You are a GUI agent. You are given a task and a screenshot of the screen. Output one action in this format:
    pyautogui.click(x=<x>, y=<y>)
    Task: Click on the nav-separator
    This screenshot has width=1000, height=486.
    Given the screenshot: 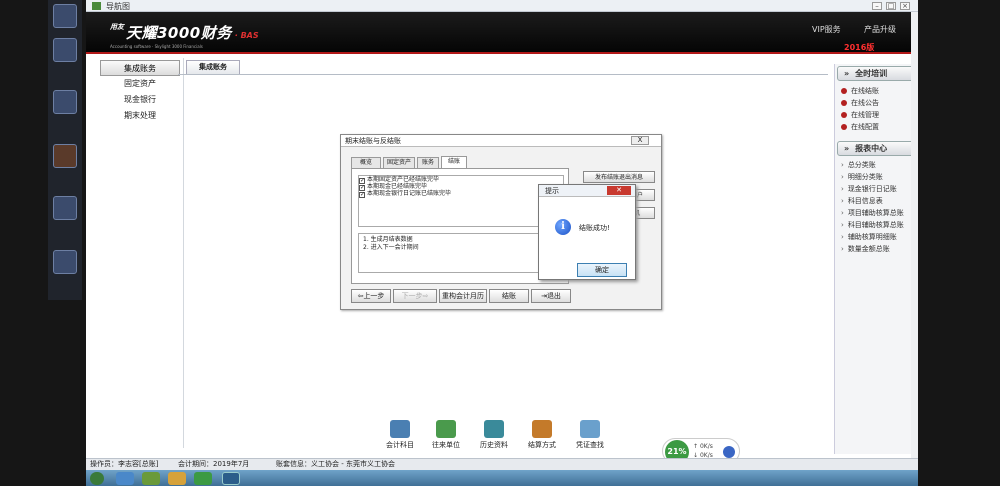 What is the action you would take?
    pyautogui.click(x=183, y=253)
    